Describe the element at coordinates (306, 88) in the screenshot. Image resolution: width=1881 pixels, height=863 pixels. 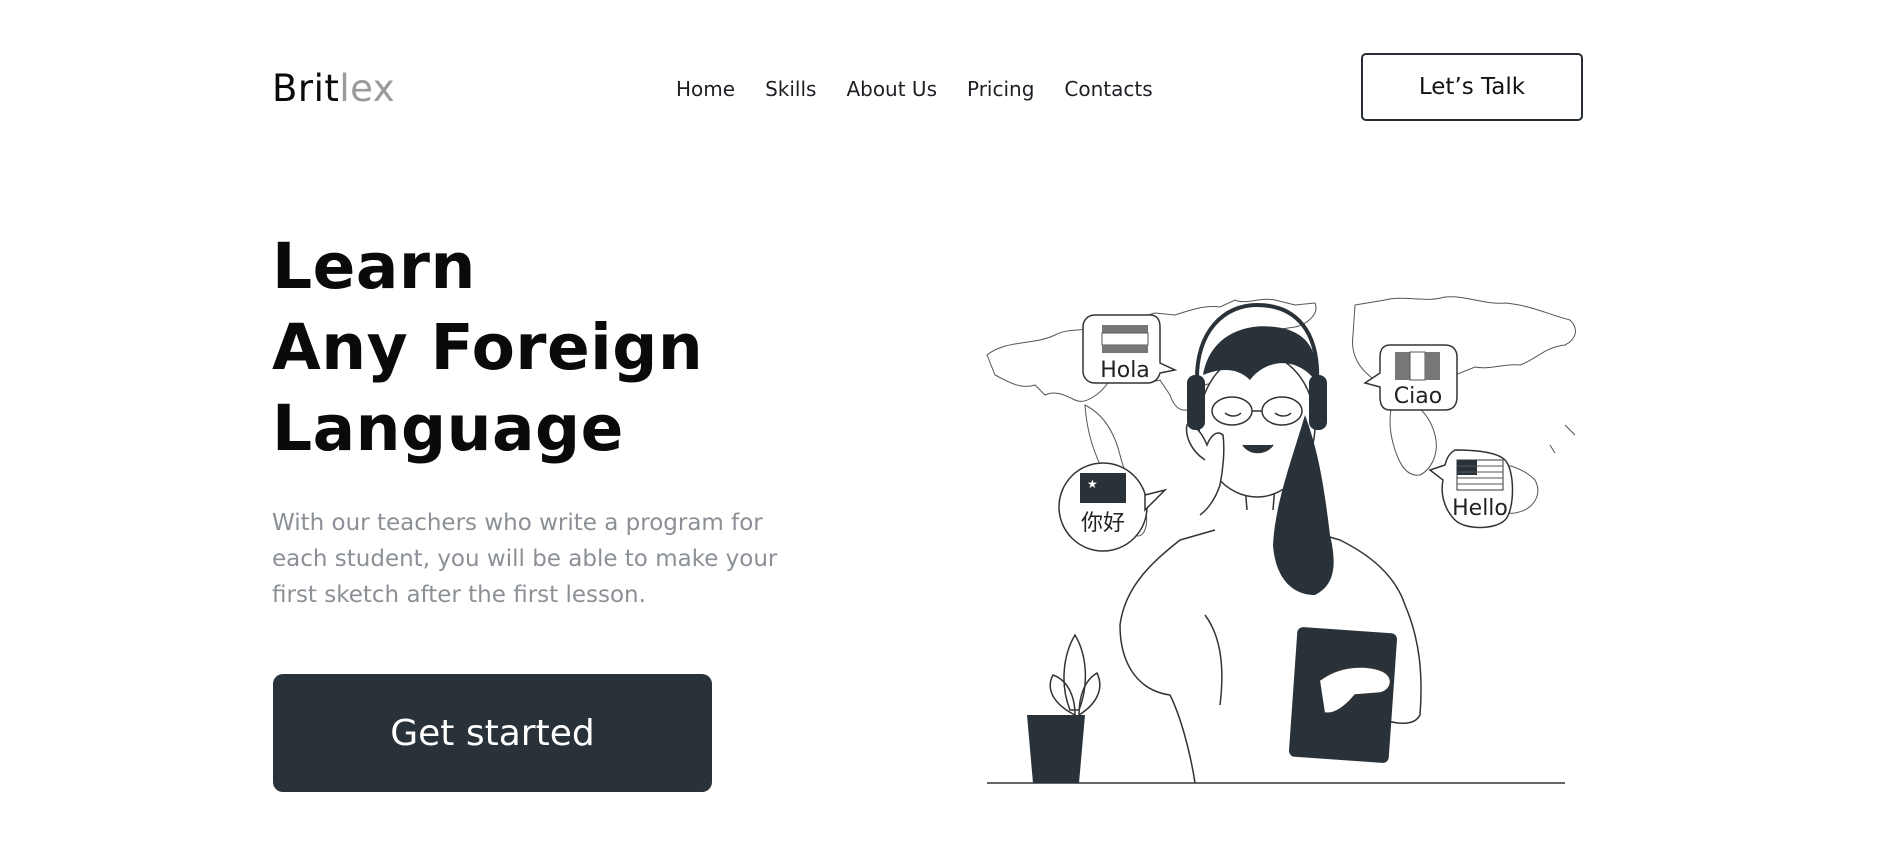
I see `logo-part-1: Brit` at that location.